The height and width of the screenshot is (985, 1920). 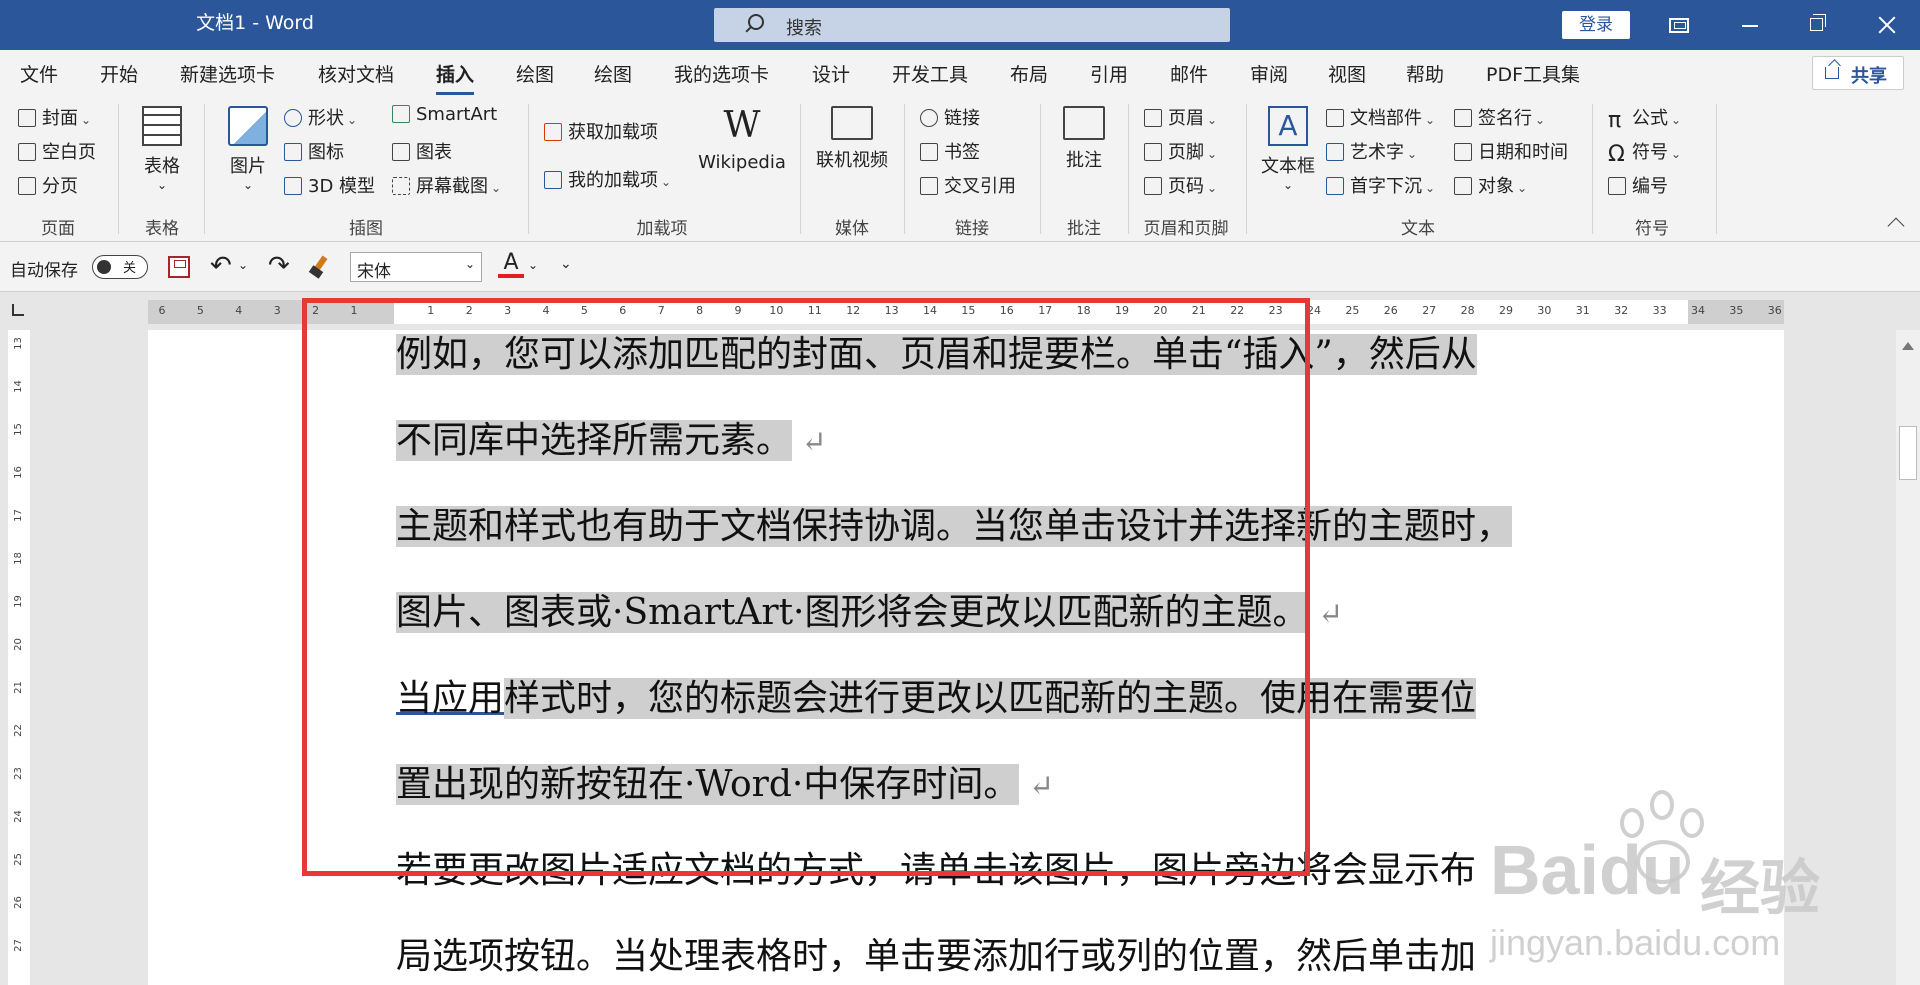 I want to click on ruler-number: 24, so click(x=18, y=816).